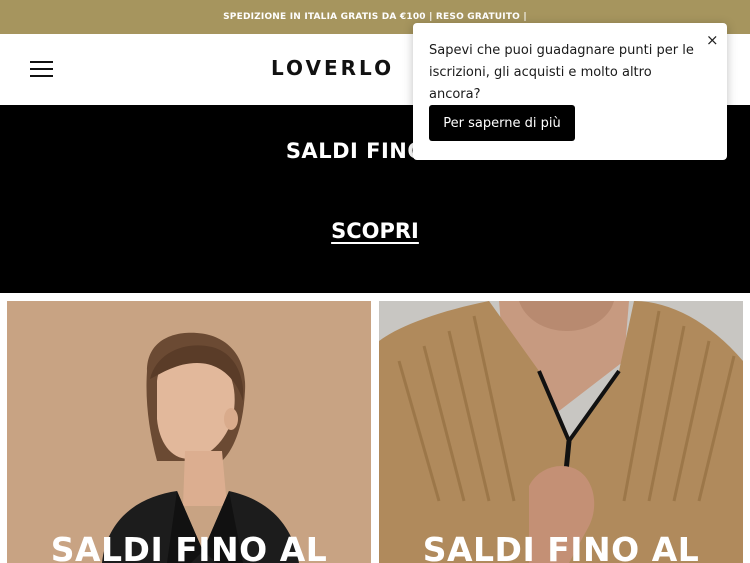  I want to click on tile-men-label: SALDI FINO AL, so click(561, 546).